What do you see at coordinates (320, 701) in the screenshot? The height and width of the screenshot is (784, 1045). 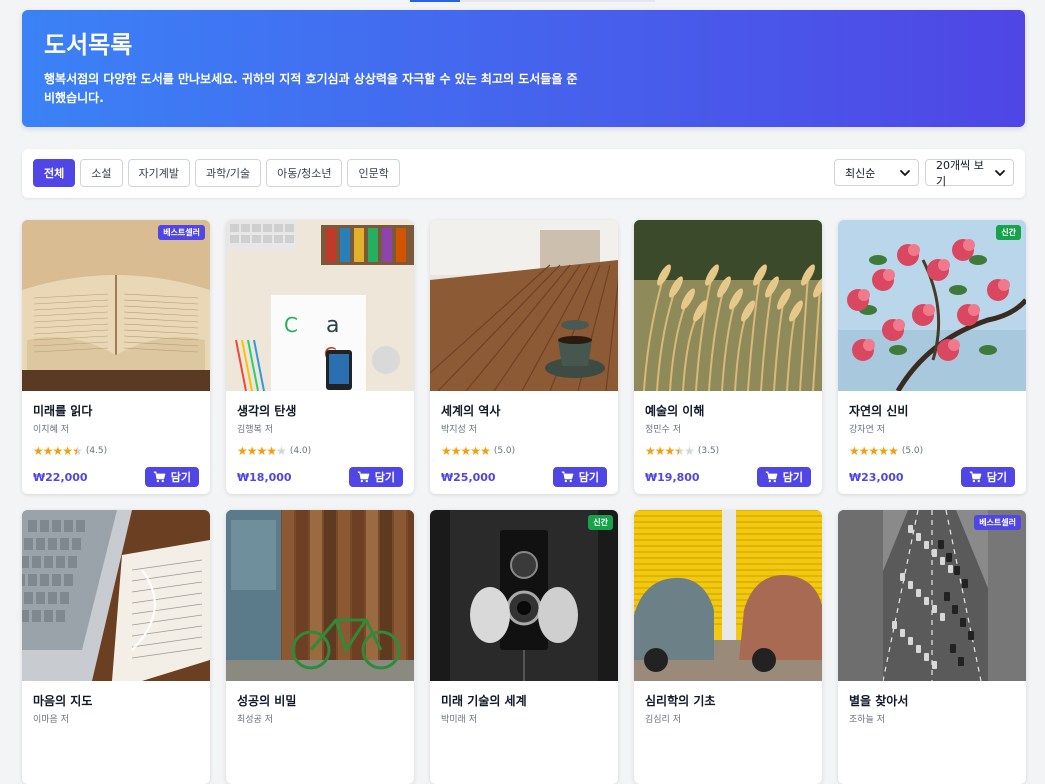 I see `book-title: 성공의 비밀` at bounding box center [320, 701].